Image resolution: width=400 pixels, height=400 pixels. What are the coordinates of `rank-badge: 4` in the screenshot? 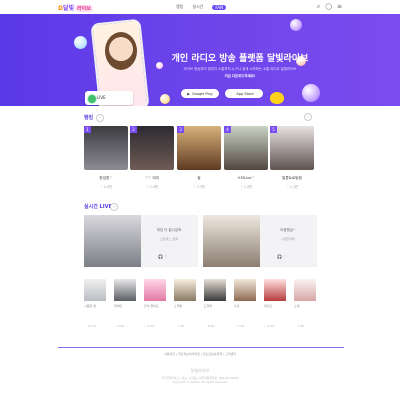 It's located at (227, 129).